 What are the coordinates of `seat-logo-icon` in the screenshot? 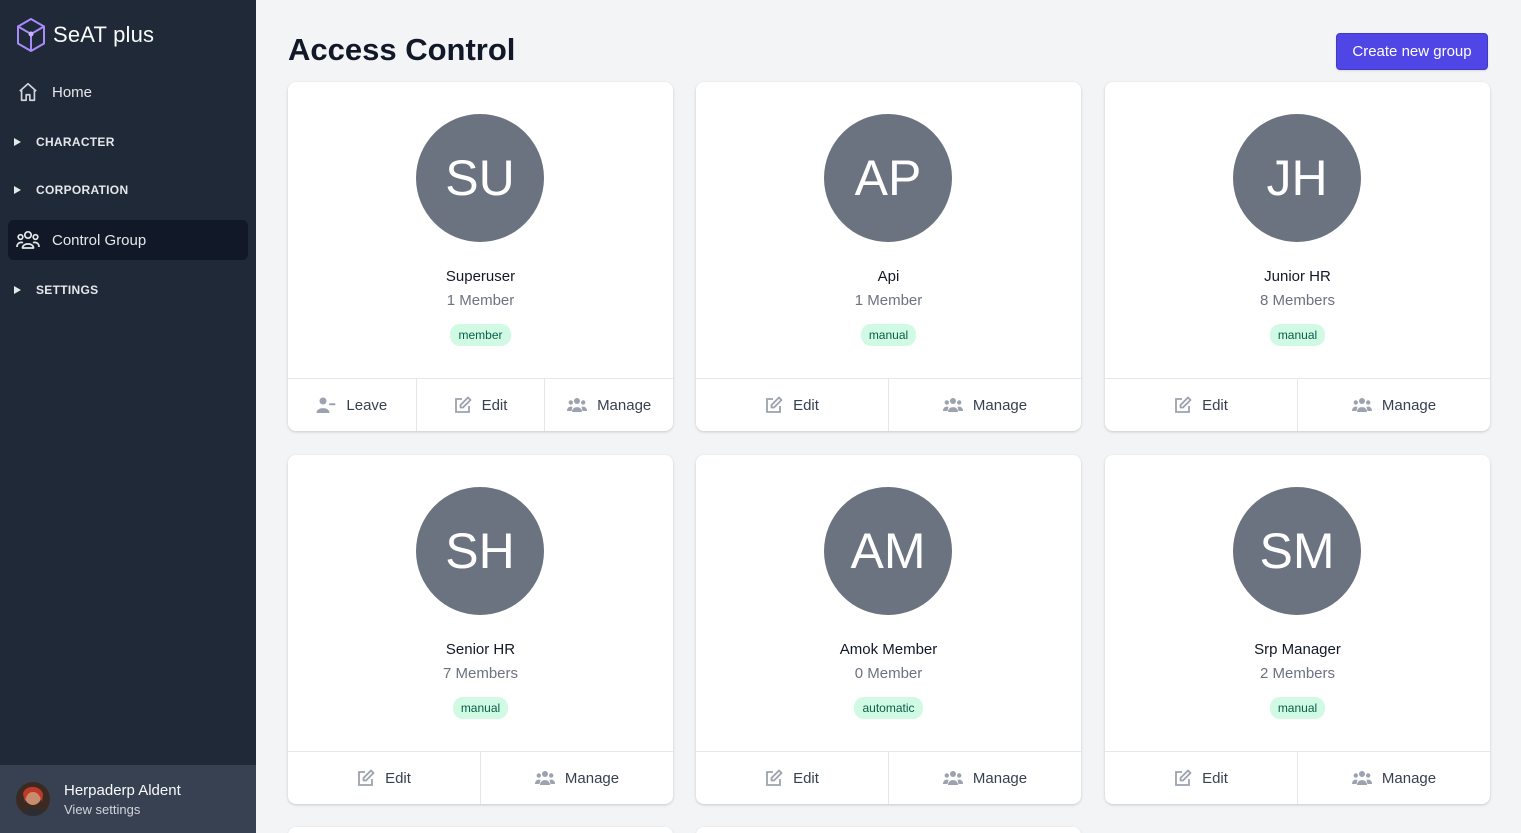 It's located at (31, 35).